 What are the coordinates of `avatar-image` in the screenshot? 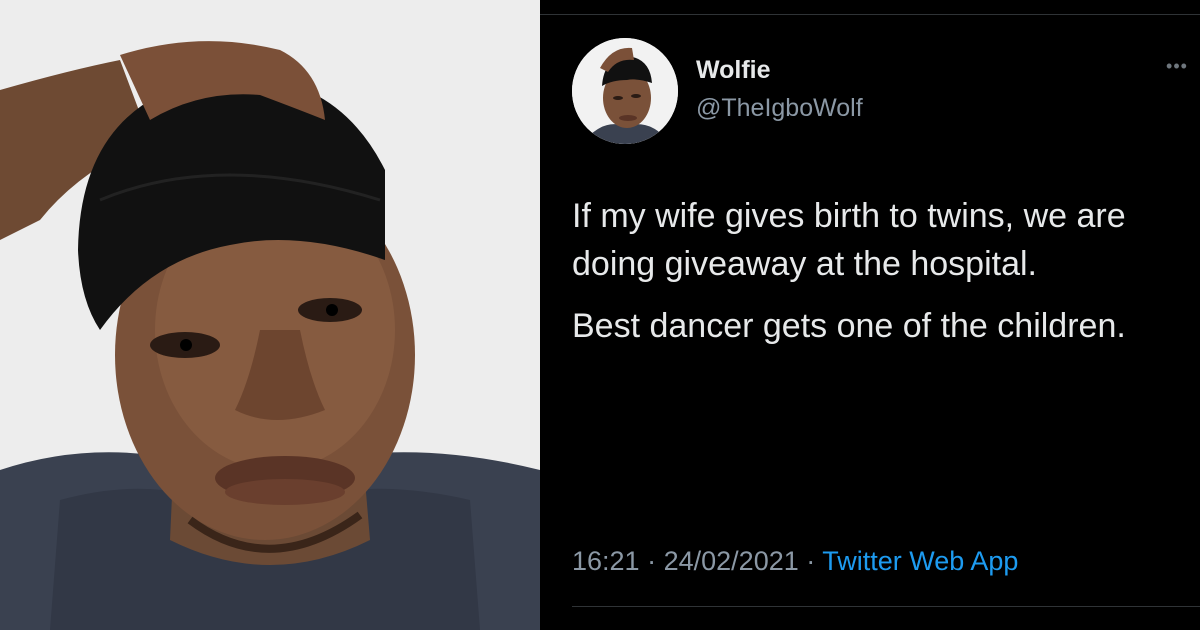 It's located at (625, 91).